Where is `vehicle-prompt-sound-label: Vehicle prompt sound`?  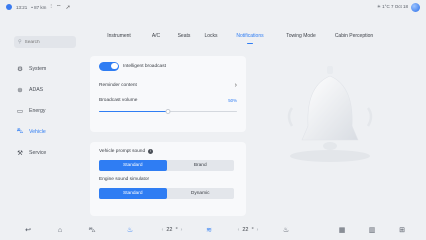
vehicle-prompt-sound-label: Vehicle prompt sound is located at coordinates (122, 151).